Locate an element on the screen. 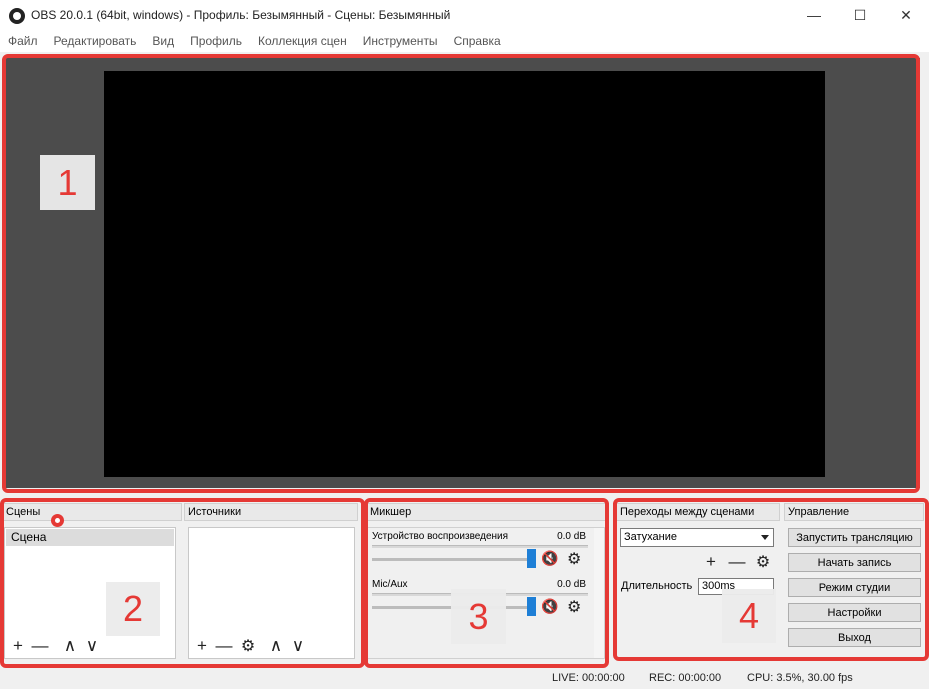 This screenshot has width=929, height=689. close-button: ✕ is located at coordinates (906, 15).